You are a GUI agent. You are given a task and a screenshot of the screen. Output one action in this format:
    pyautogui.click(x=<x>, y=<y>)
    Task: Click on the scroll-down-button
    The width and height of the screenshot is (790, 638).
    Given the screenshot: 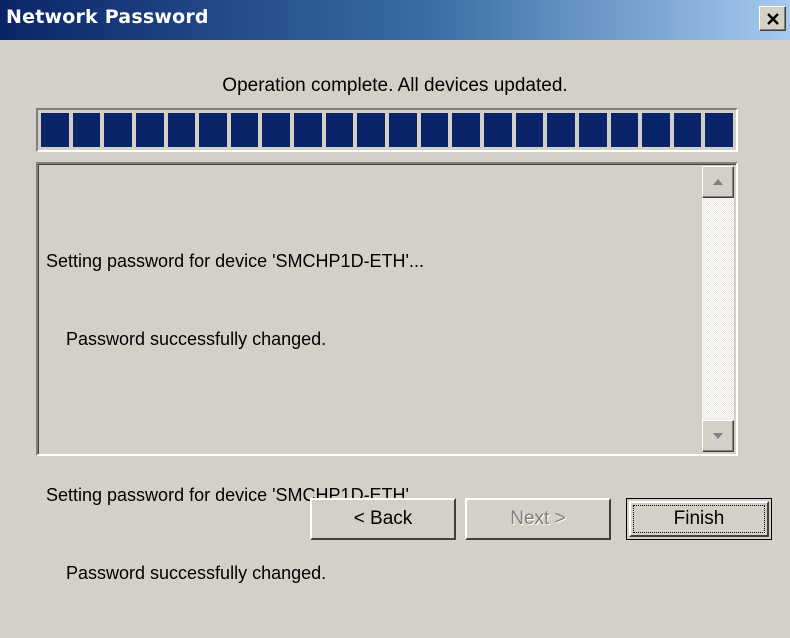 What is the action you would take?
    pyautogui.click(x=718, y=436)
    